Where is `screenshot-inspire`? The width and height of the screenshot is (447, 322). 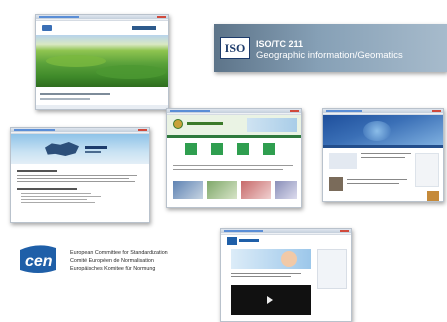 screenshot-inspire is located at coordinates (102, 62).